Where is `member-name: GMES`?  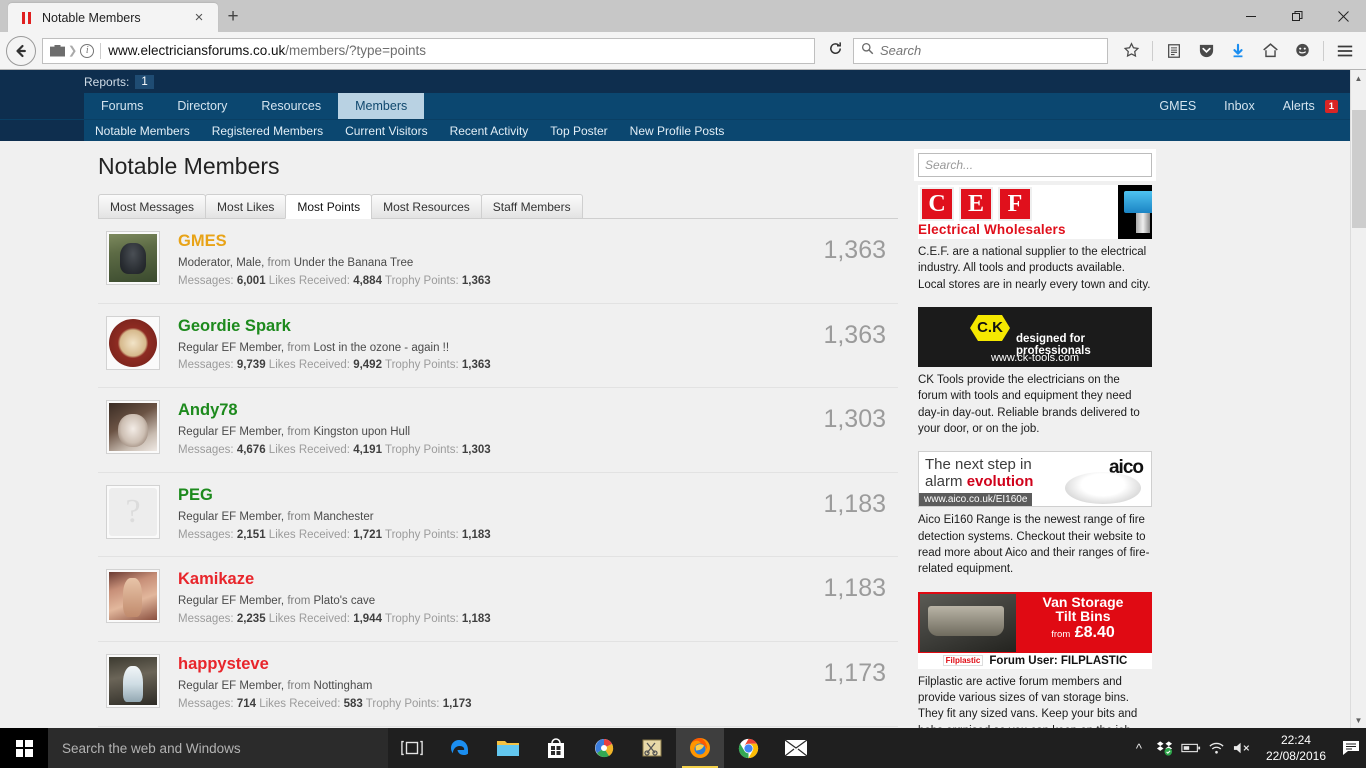
member-name: GMES is located at coordinates (500, 241).